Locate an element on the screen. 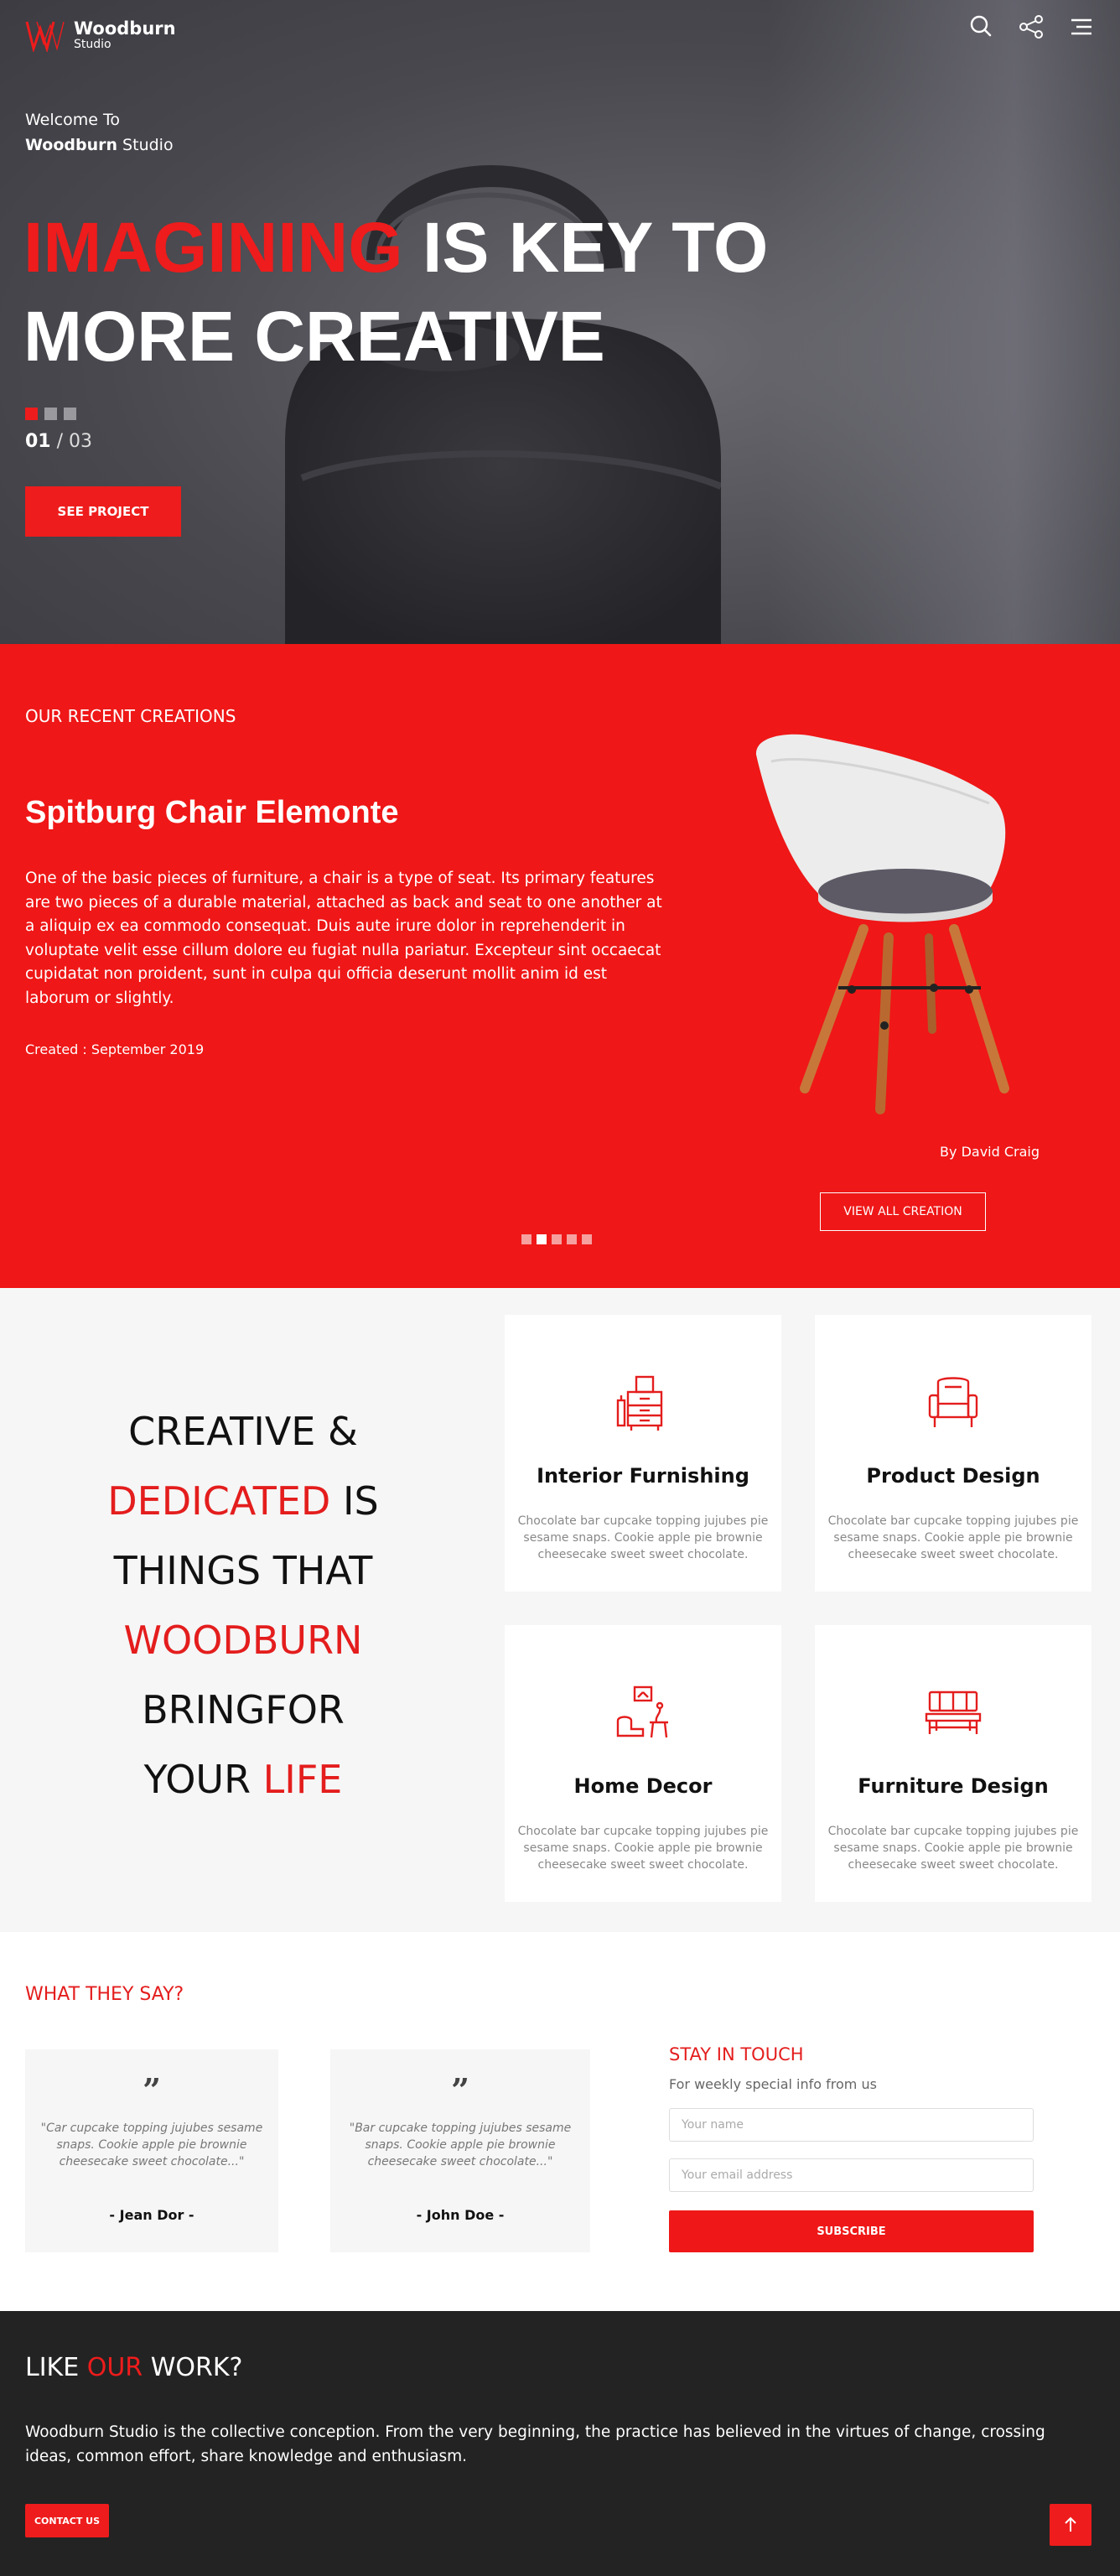 Image resolution: width=1120 pixels, height=2576 pixels. tagline-text: THINGS THAT is located at coordinates (243, 1570).